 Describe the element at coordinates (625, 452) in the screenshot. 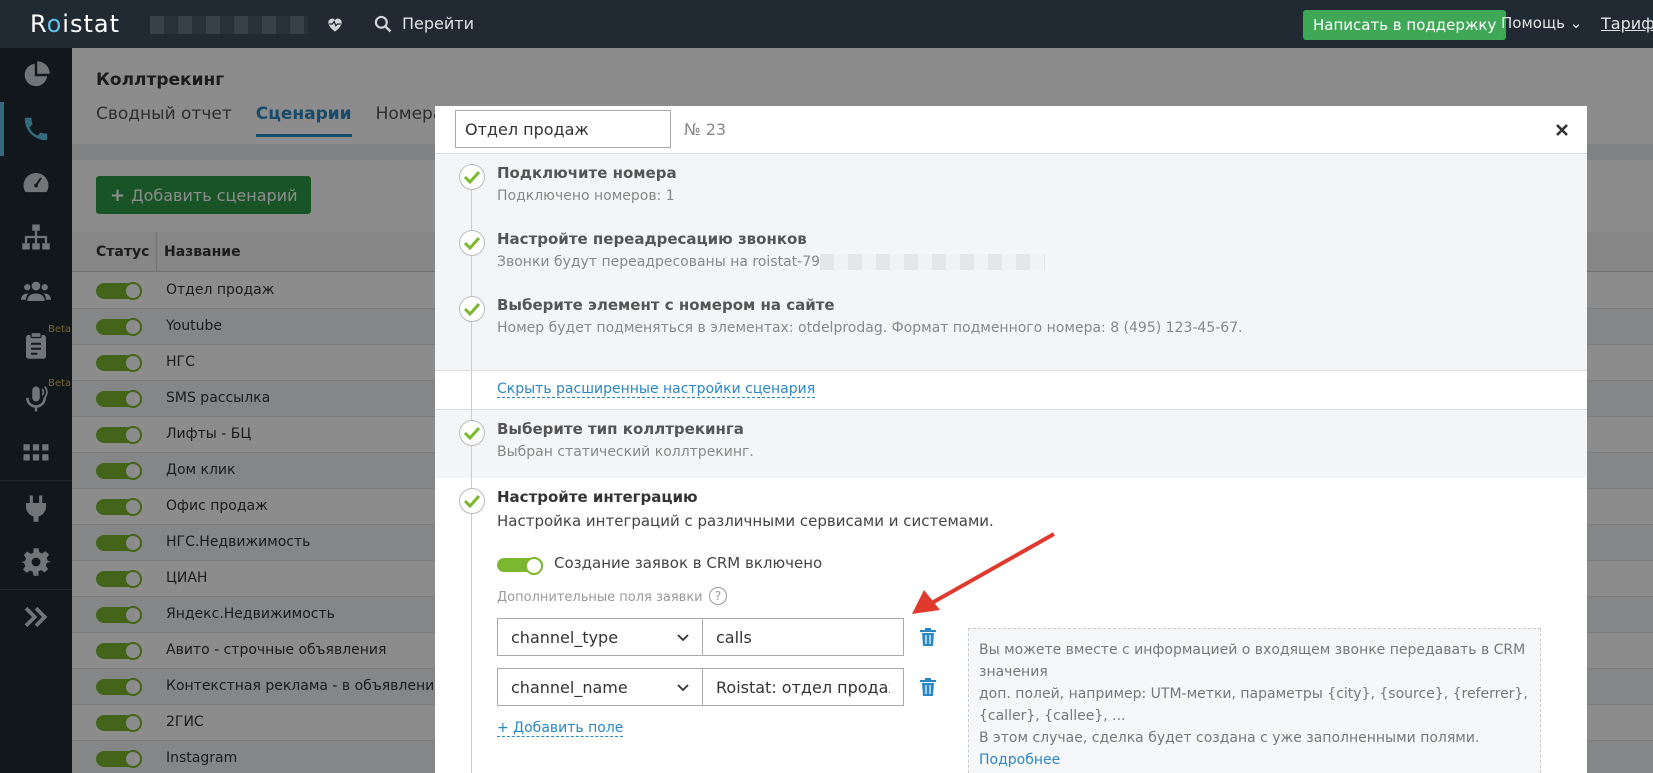

I see `step-subtitle: Выбран статический коллтрекинг.` at that location.